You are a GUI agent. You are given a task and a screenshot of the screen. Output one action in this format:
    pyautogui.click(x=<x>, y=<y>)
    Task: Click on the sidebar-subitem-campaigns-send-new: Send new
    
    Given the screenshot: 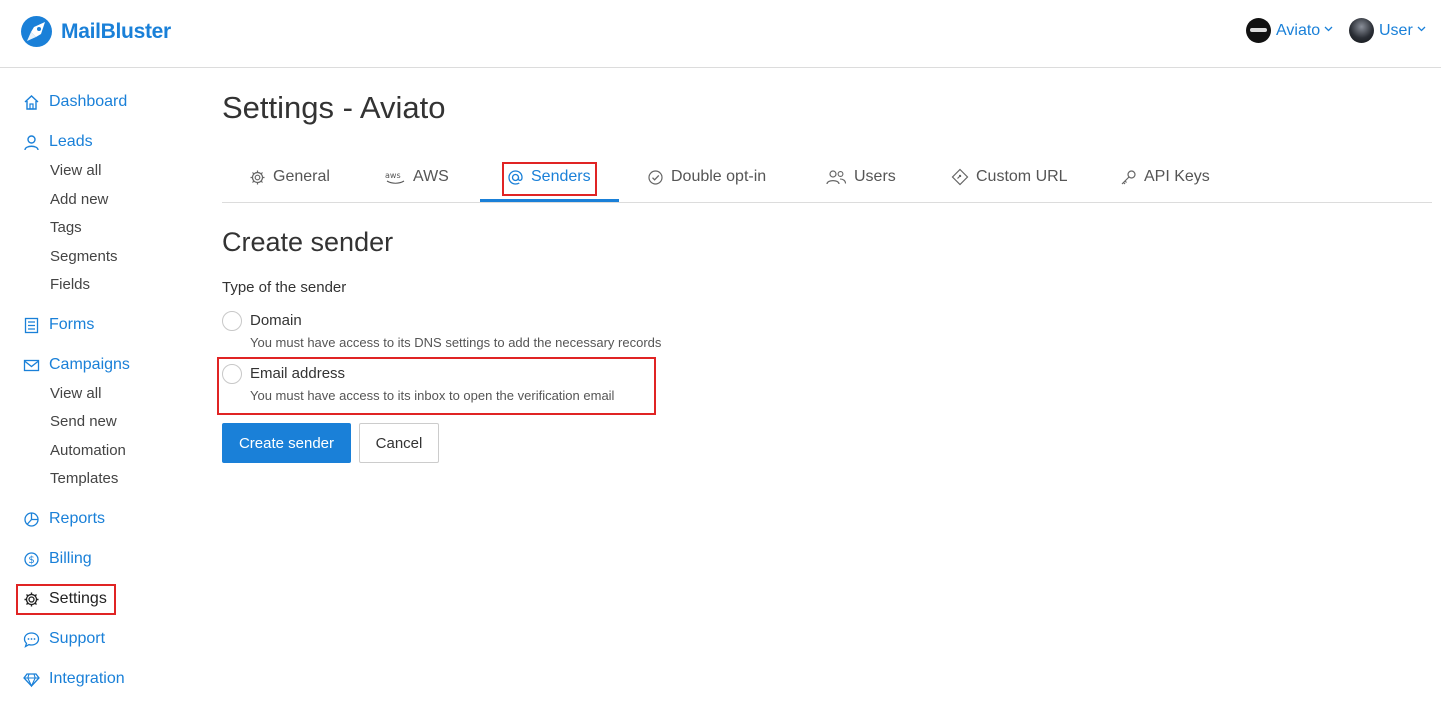 What is the action you would take?
    pyautogui.click(x=83, y=421)
    